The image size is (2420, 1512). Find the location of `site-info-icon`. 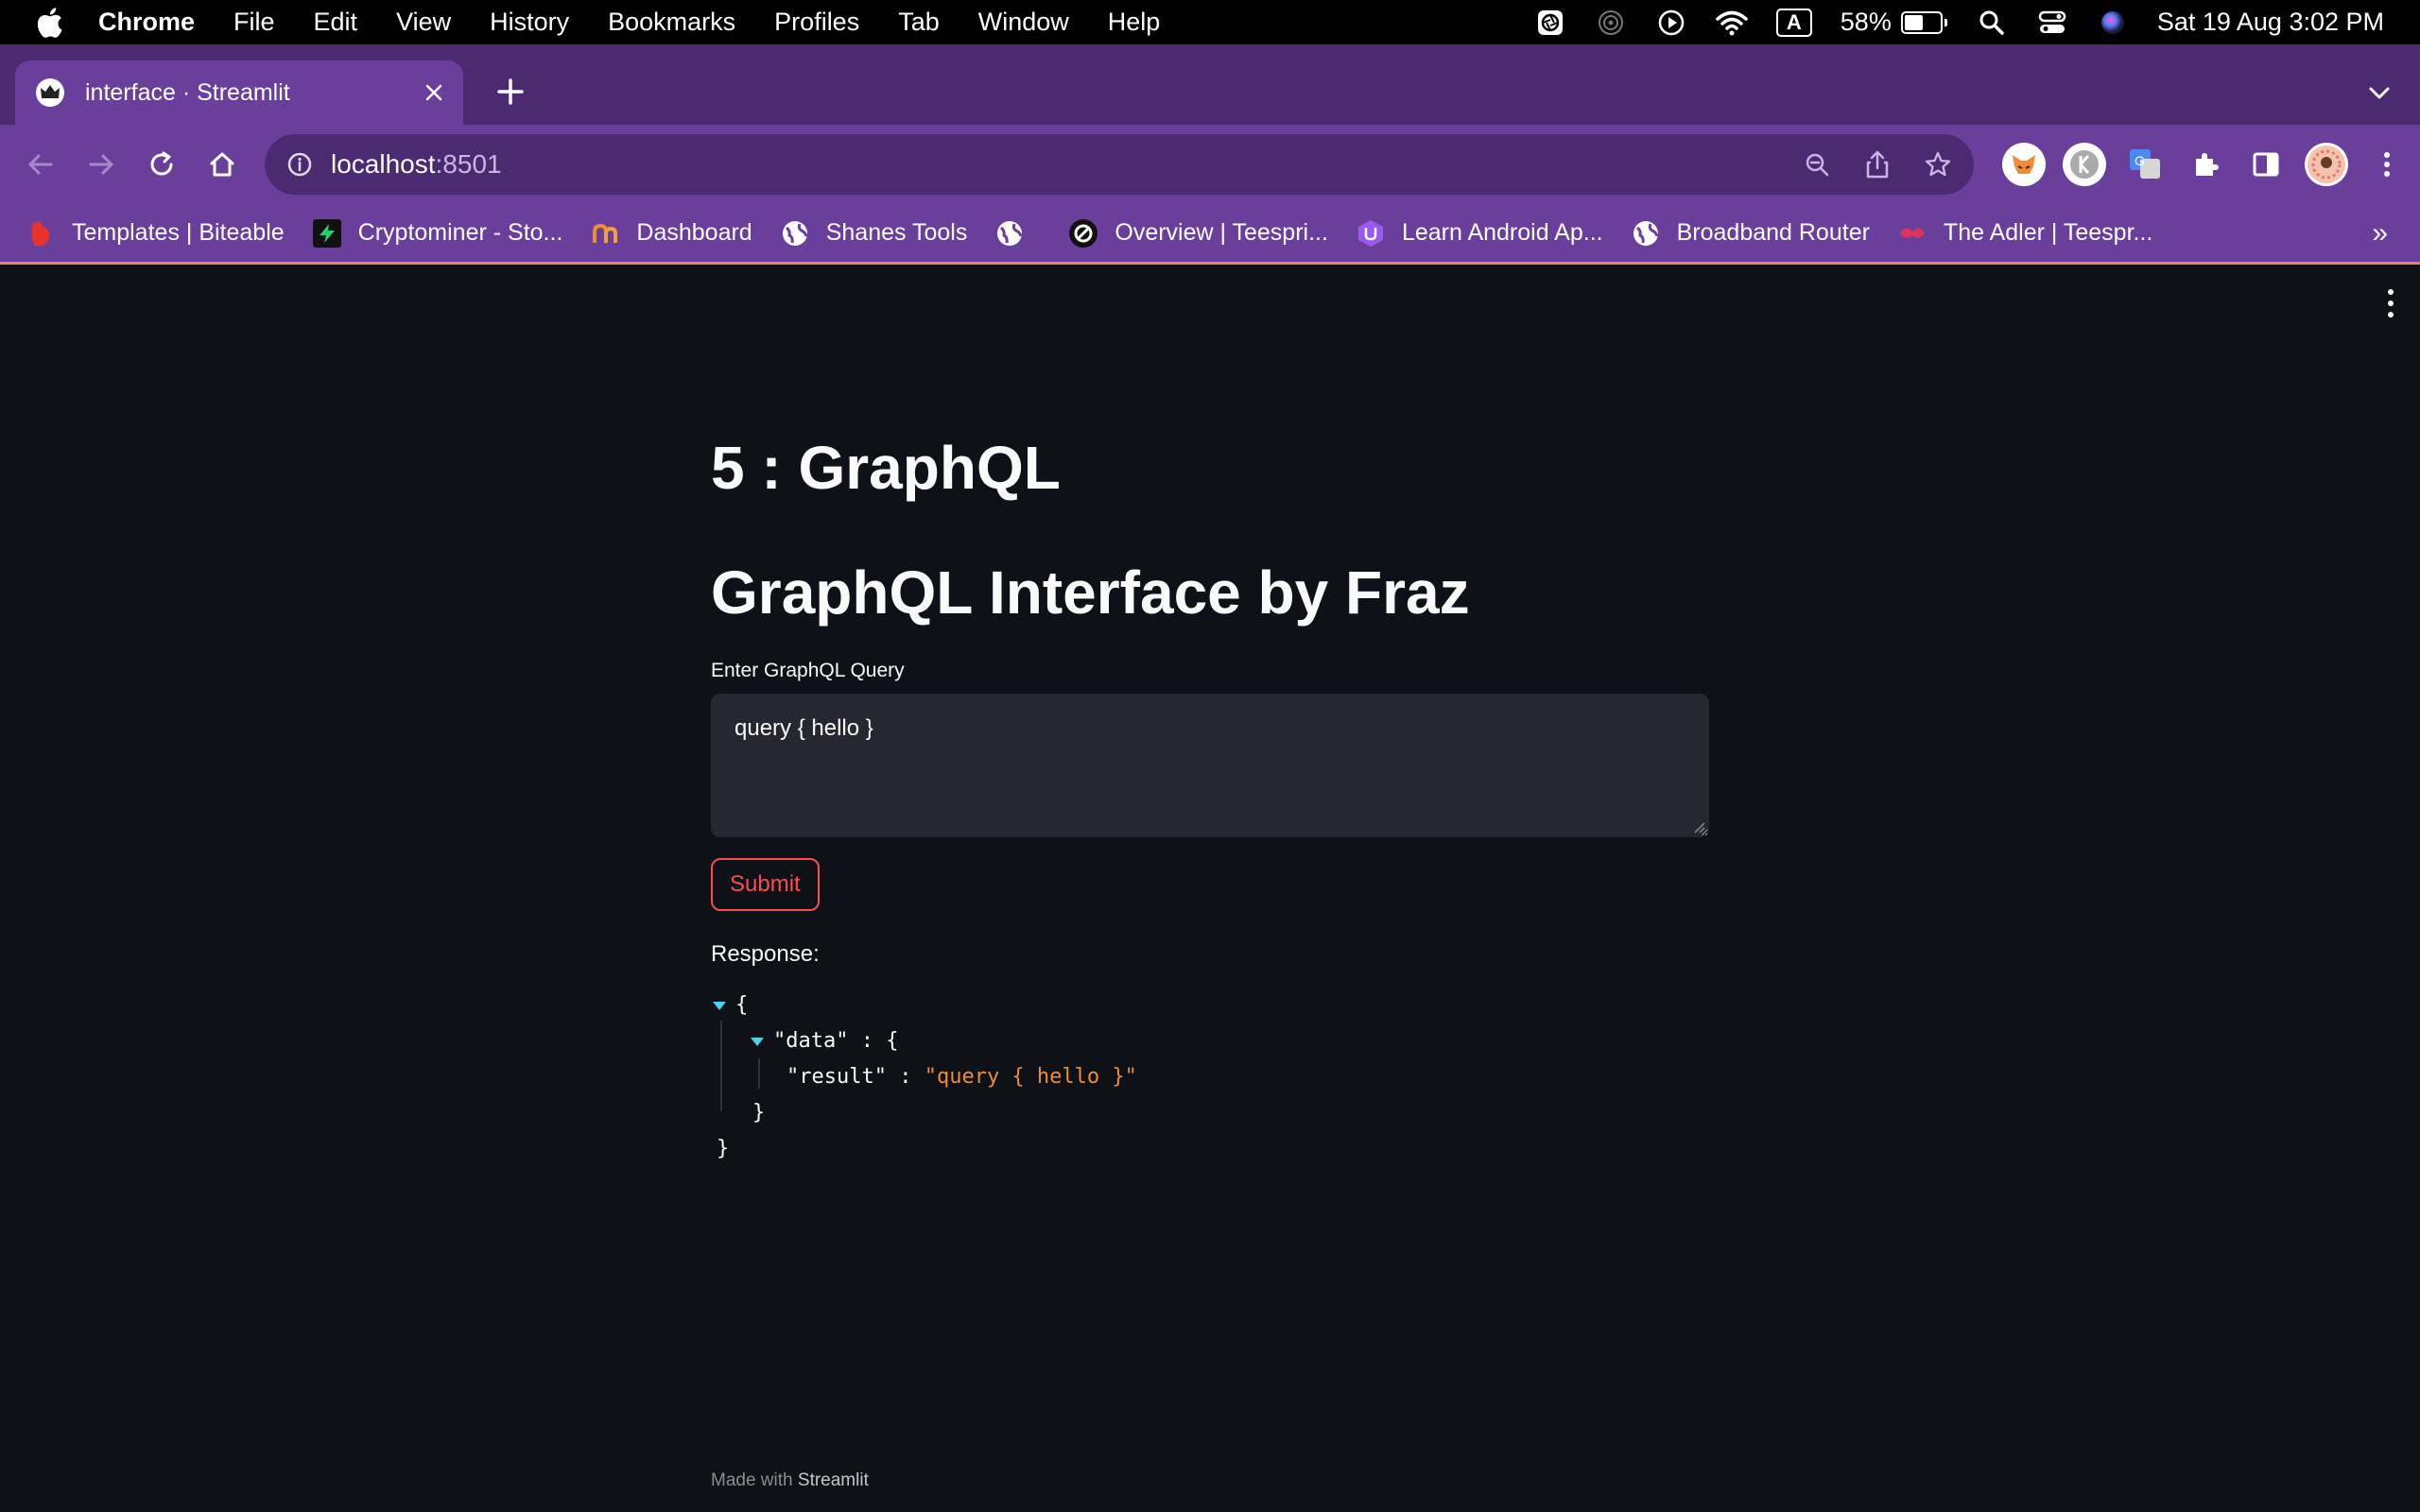

site-info-icon is located at coordinates (299, 164).